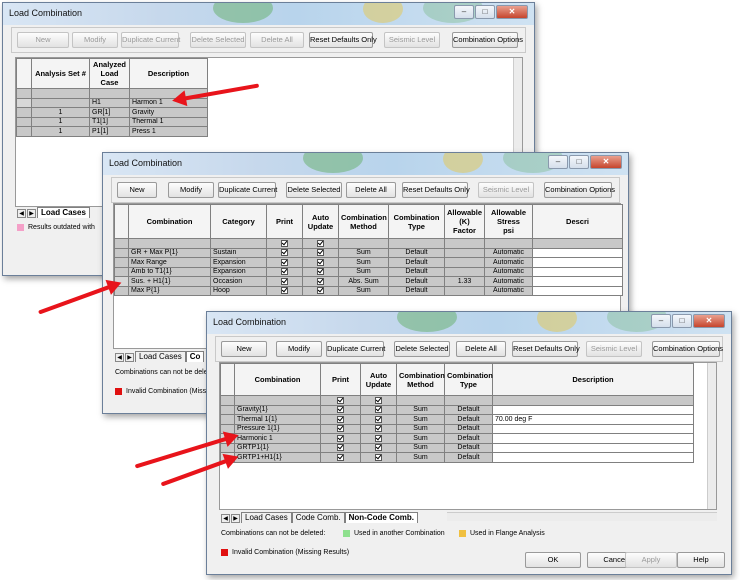 This screenshot has width=740, height=580. Describe the element at coordinates (60, 131) in the screenshot. I see `cell: 1` at that location.